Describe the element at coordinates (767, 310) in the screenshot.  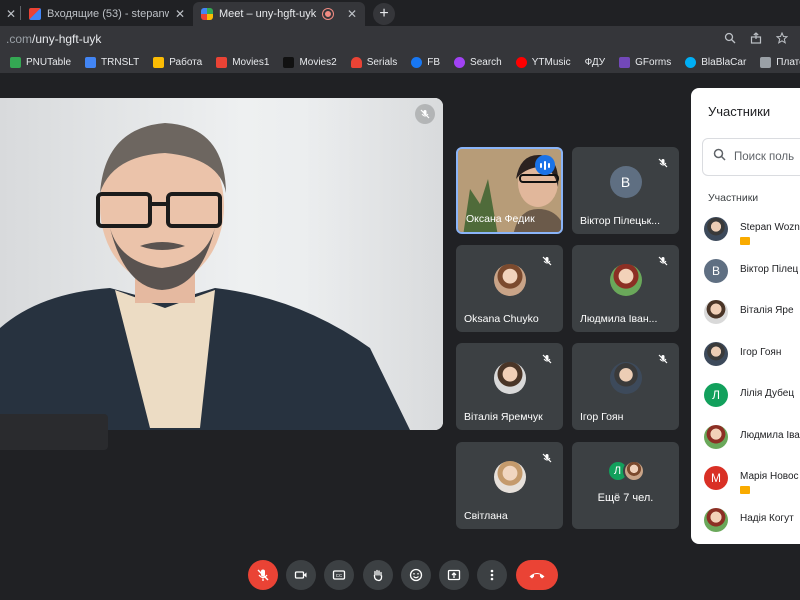
I see `participant-name: Віталія Яре` at that location.